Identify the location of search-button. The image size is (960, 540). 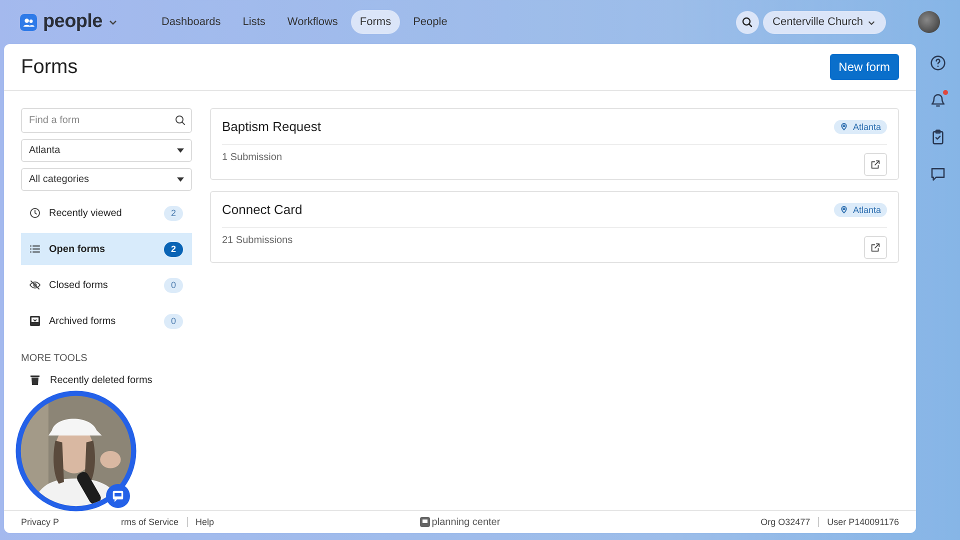
(747, 22).